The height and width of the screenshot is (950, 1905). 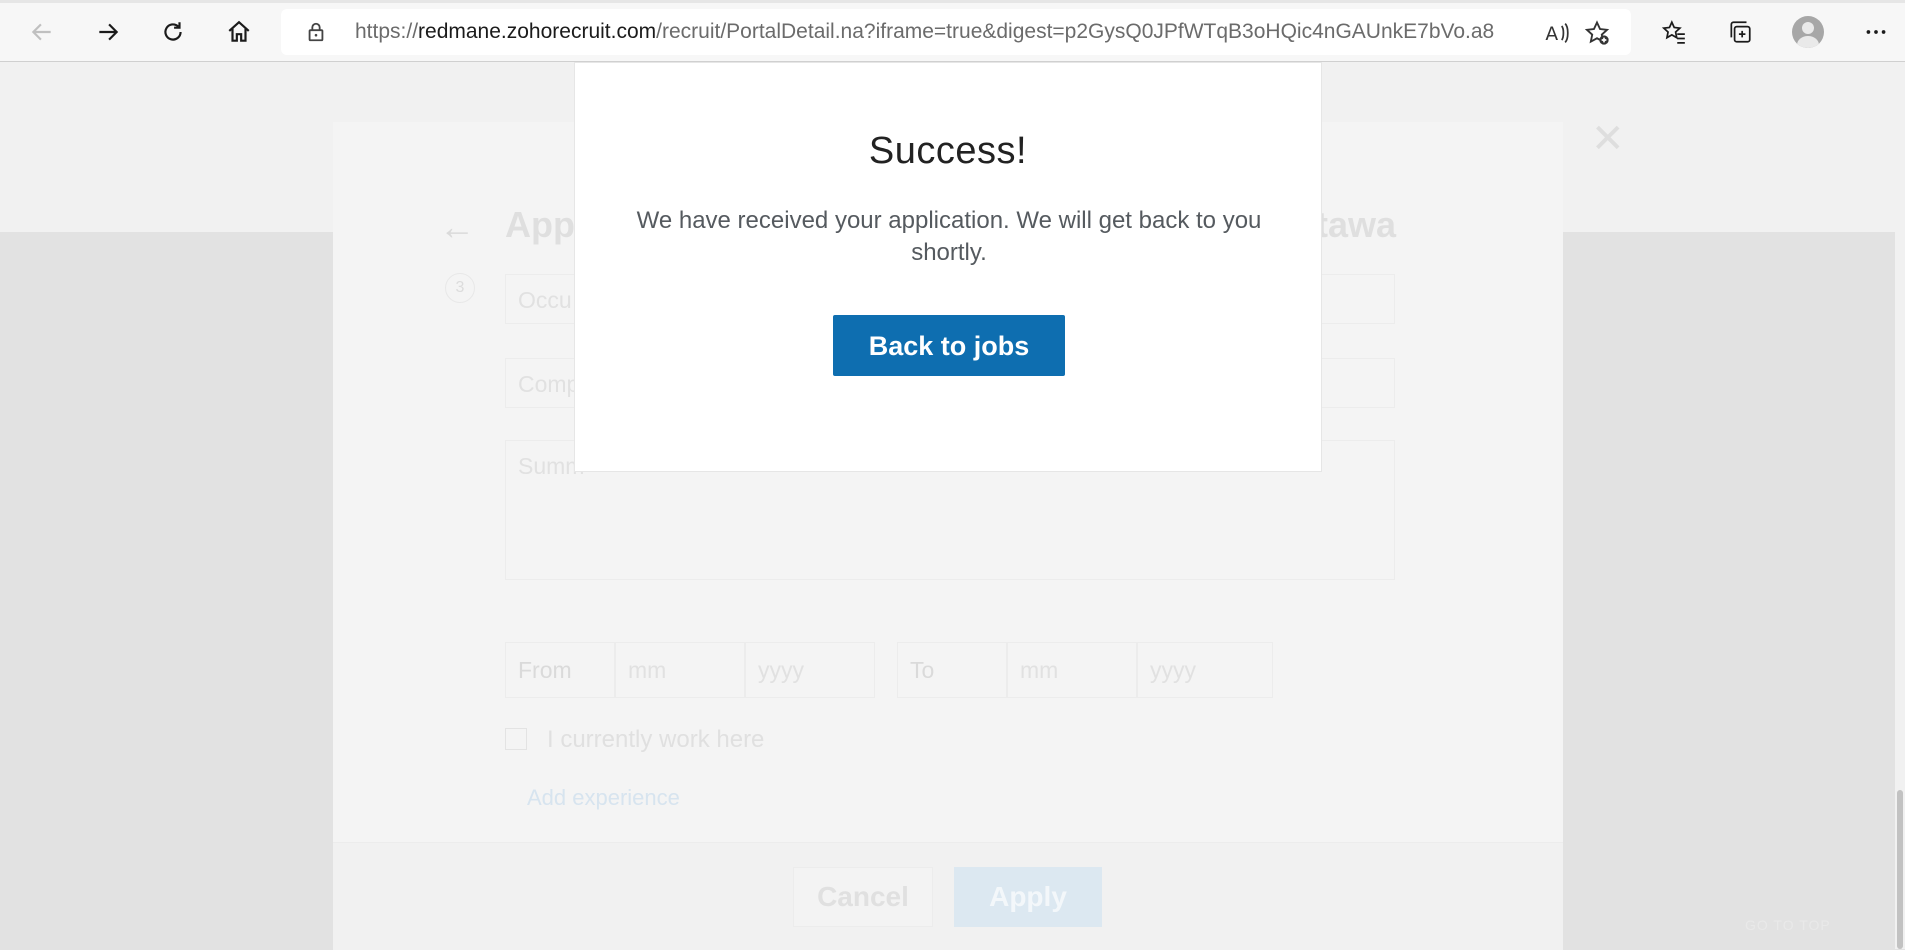 What do you see at coordinates (1356, 224) in the screenshot?
I see `form-heading-right: tawa` at bounding box center [1356, 224].